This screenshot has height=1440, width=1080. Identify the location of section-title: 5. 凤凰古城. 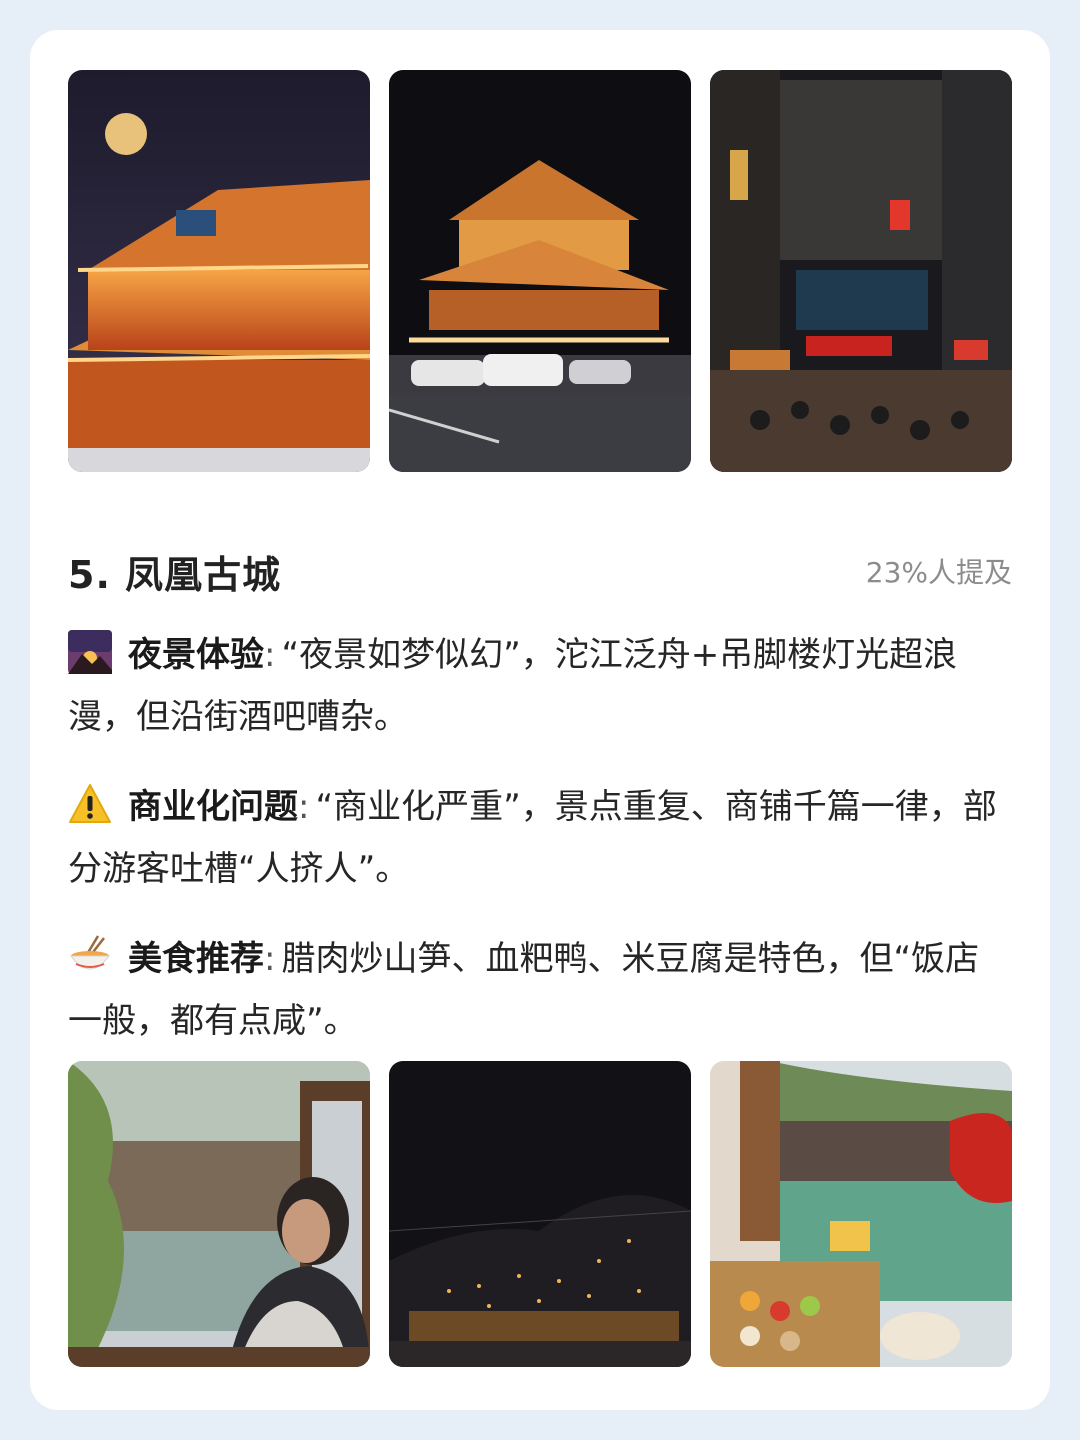
(175, 574).